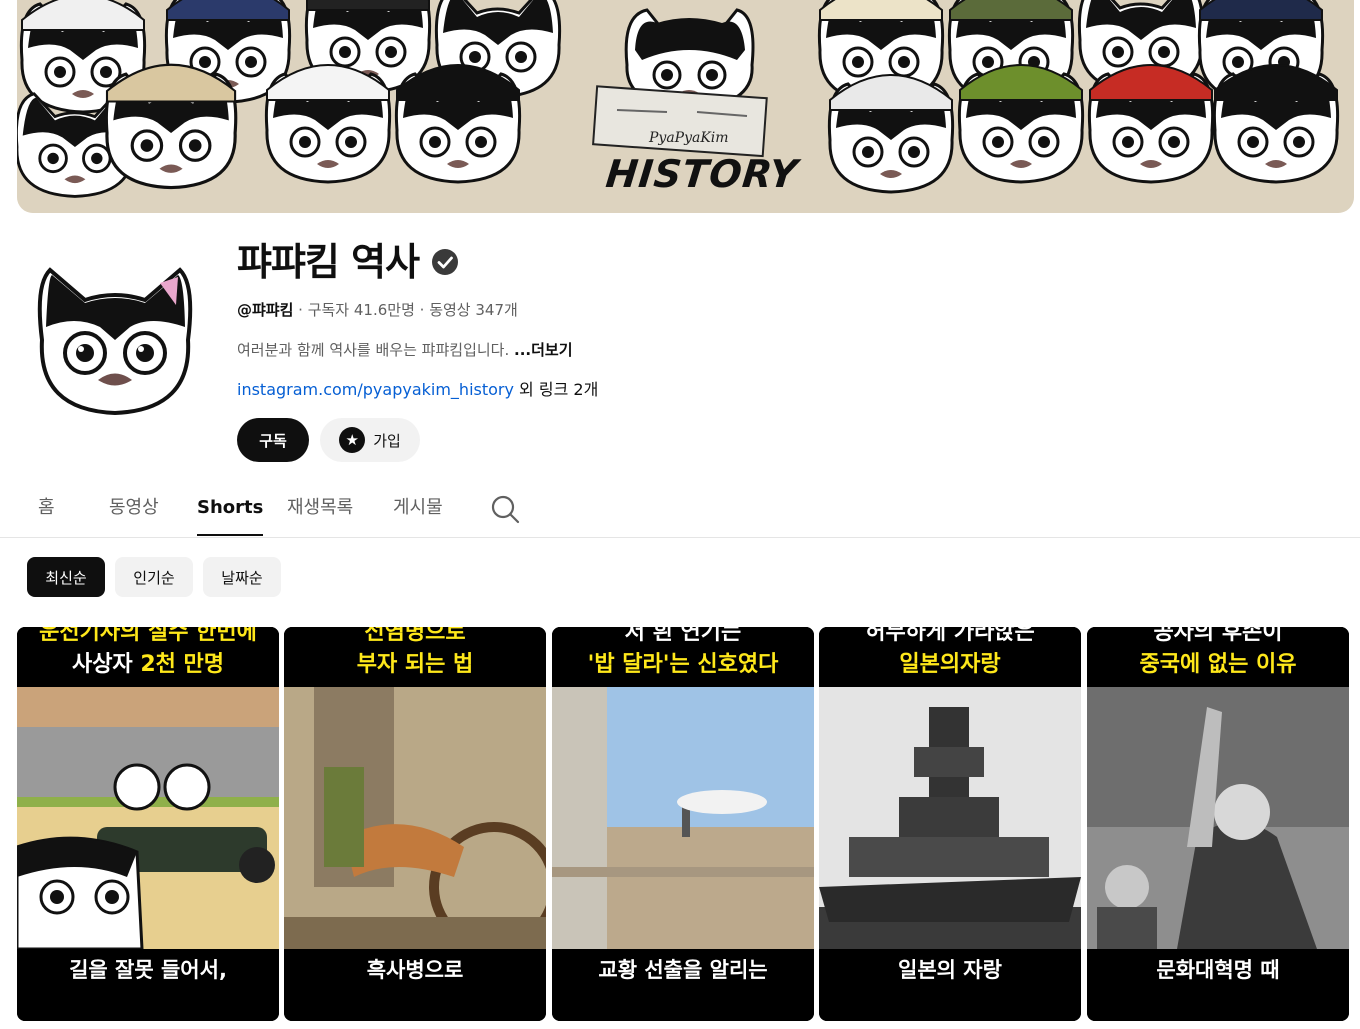 The image size is (1360, 1029). I want to click on short-card: 운전기사의 실수 한번에 사상자 2천 만명 길을 잘못 들어서,, so click(148, 824).